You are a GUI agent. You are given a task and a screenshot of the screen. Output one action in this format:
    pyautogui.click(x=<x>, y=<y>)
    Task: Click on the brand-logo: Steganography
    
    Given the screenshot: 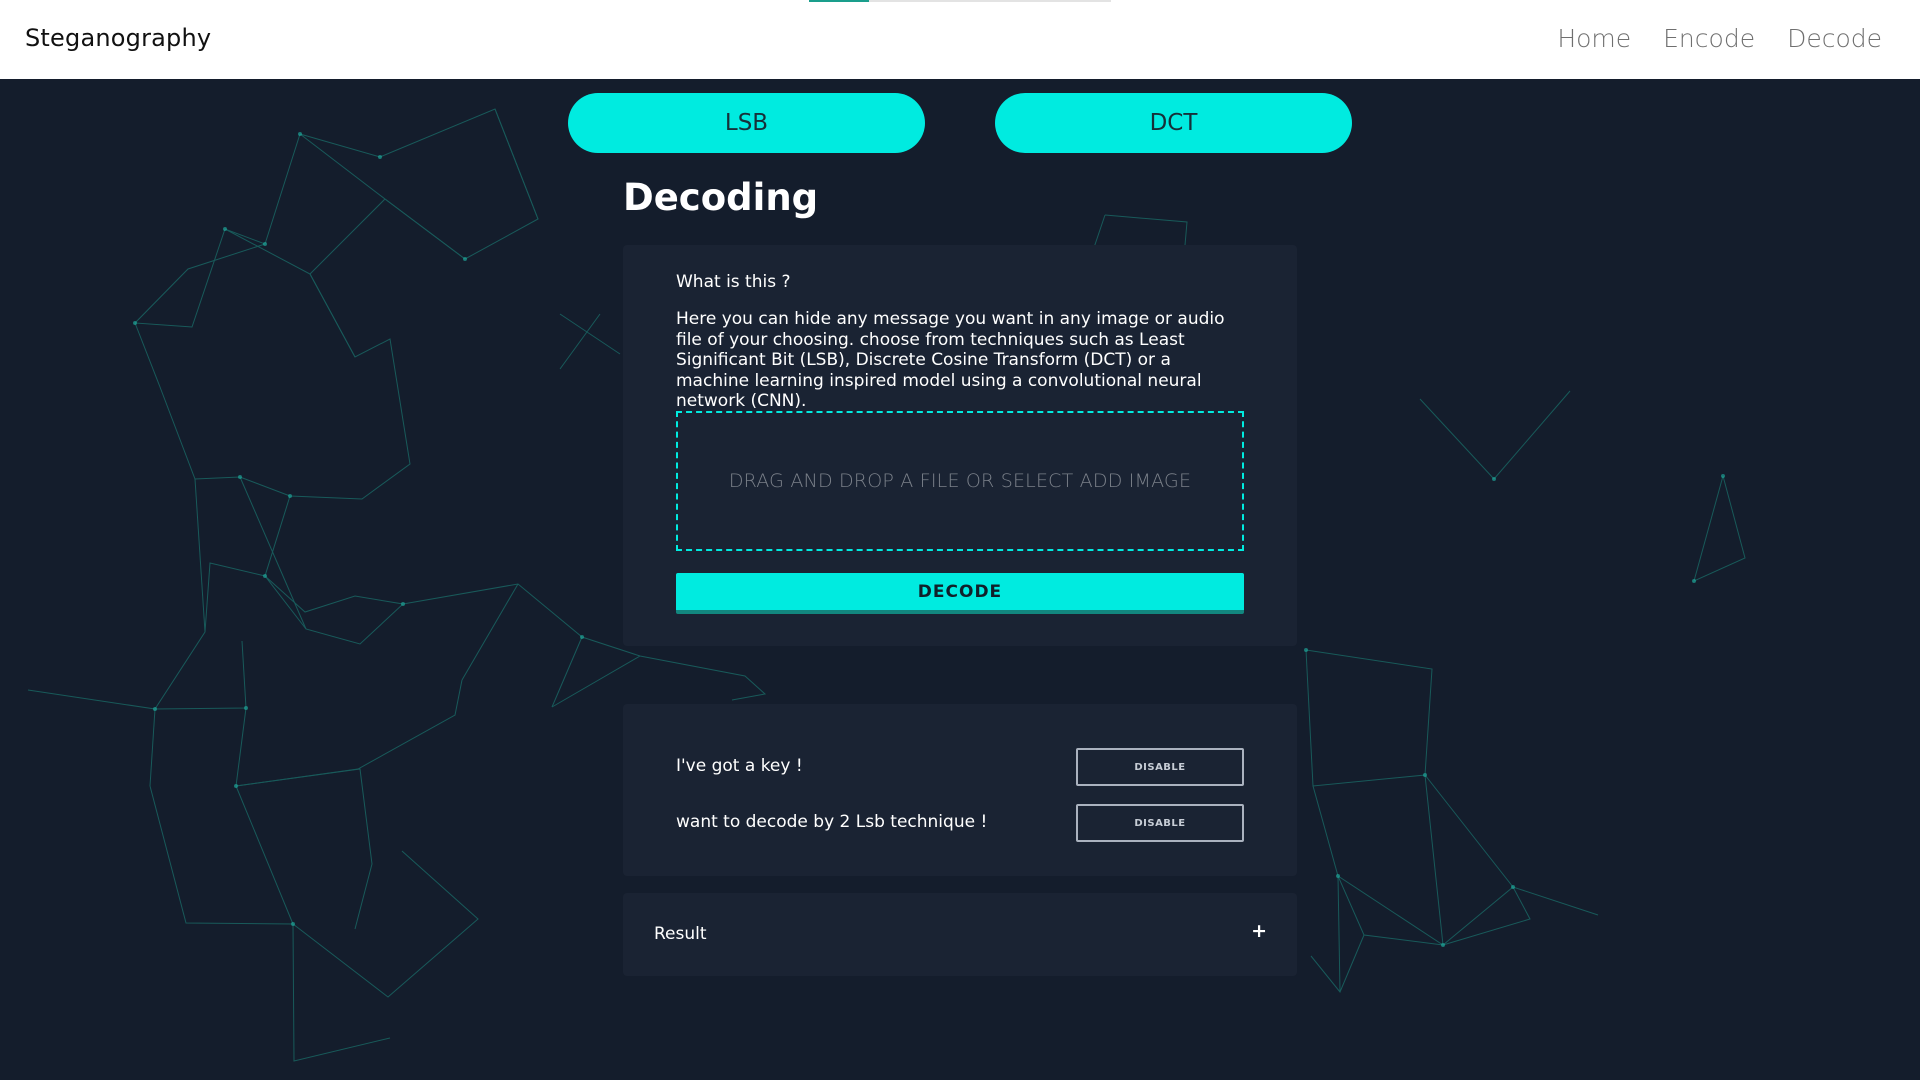 What is the action you would take?
    pyautogui.click(x=118, y=38)
    